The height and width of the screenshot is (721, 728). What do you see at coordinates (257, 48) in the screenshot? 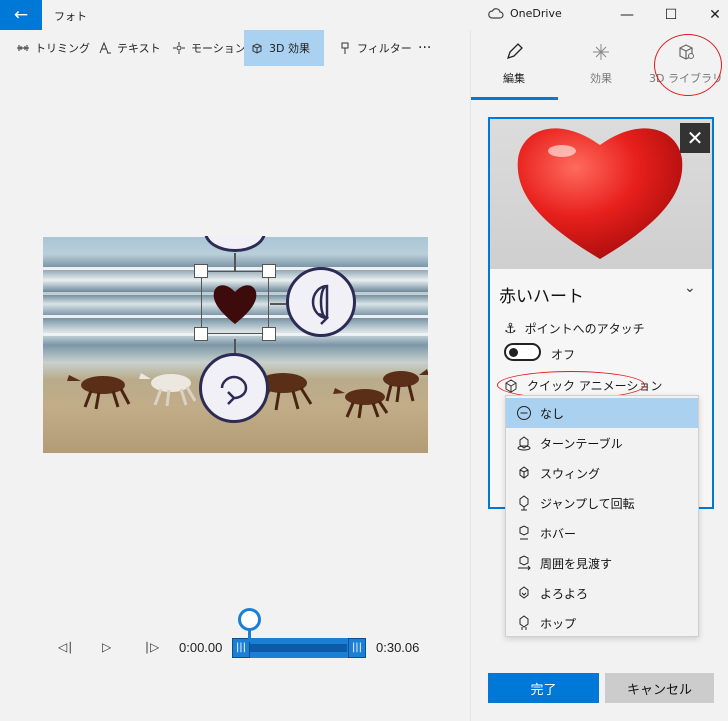
I see `effects-3d-icon` at bounding box center [257, 48].